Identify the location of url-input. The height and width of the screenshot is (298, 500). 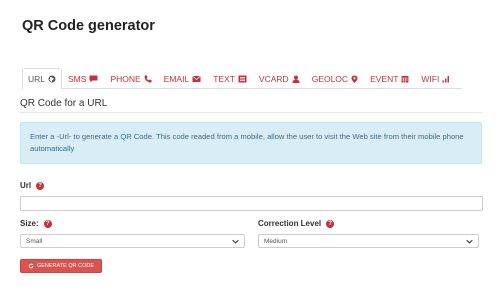
(251, 203).